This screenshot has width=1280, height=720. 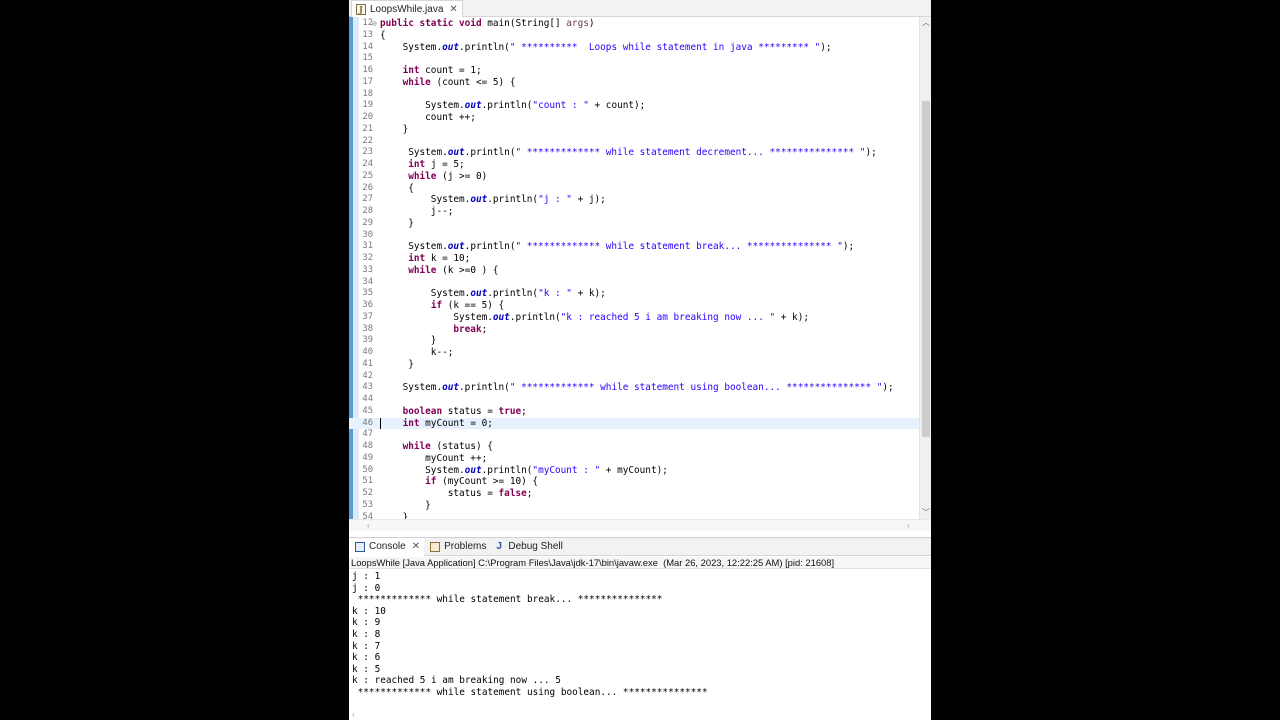 What do you see at coordinates (634, 36) in the screenshot?
I see `code-line: 13 {` at bounding box center [634, 36].